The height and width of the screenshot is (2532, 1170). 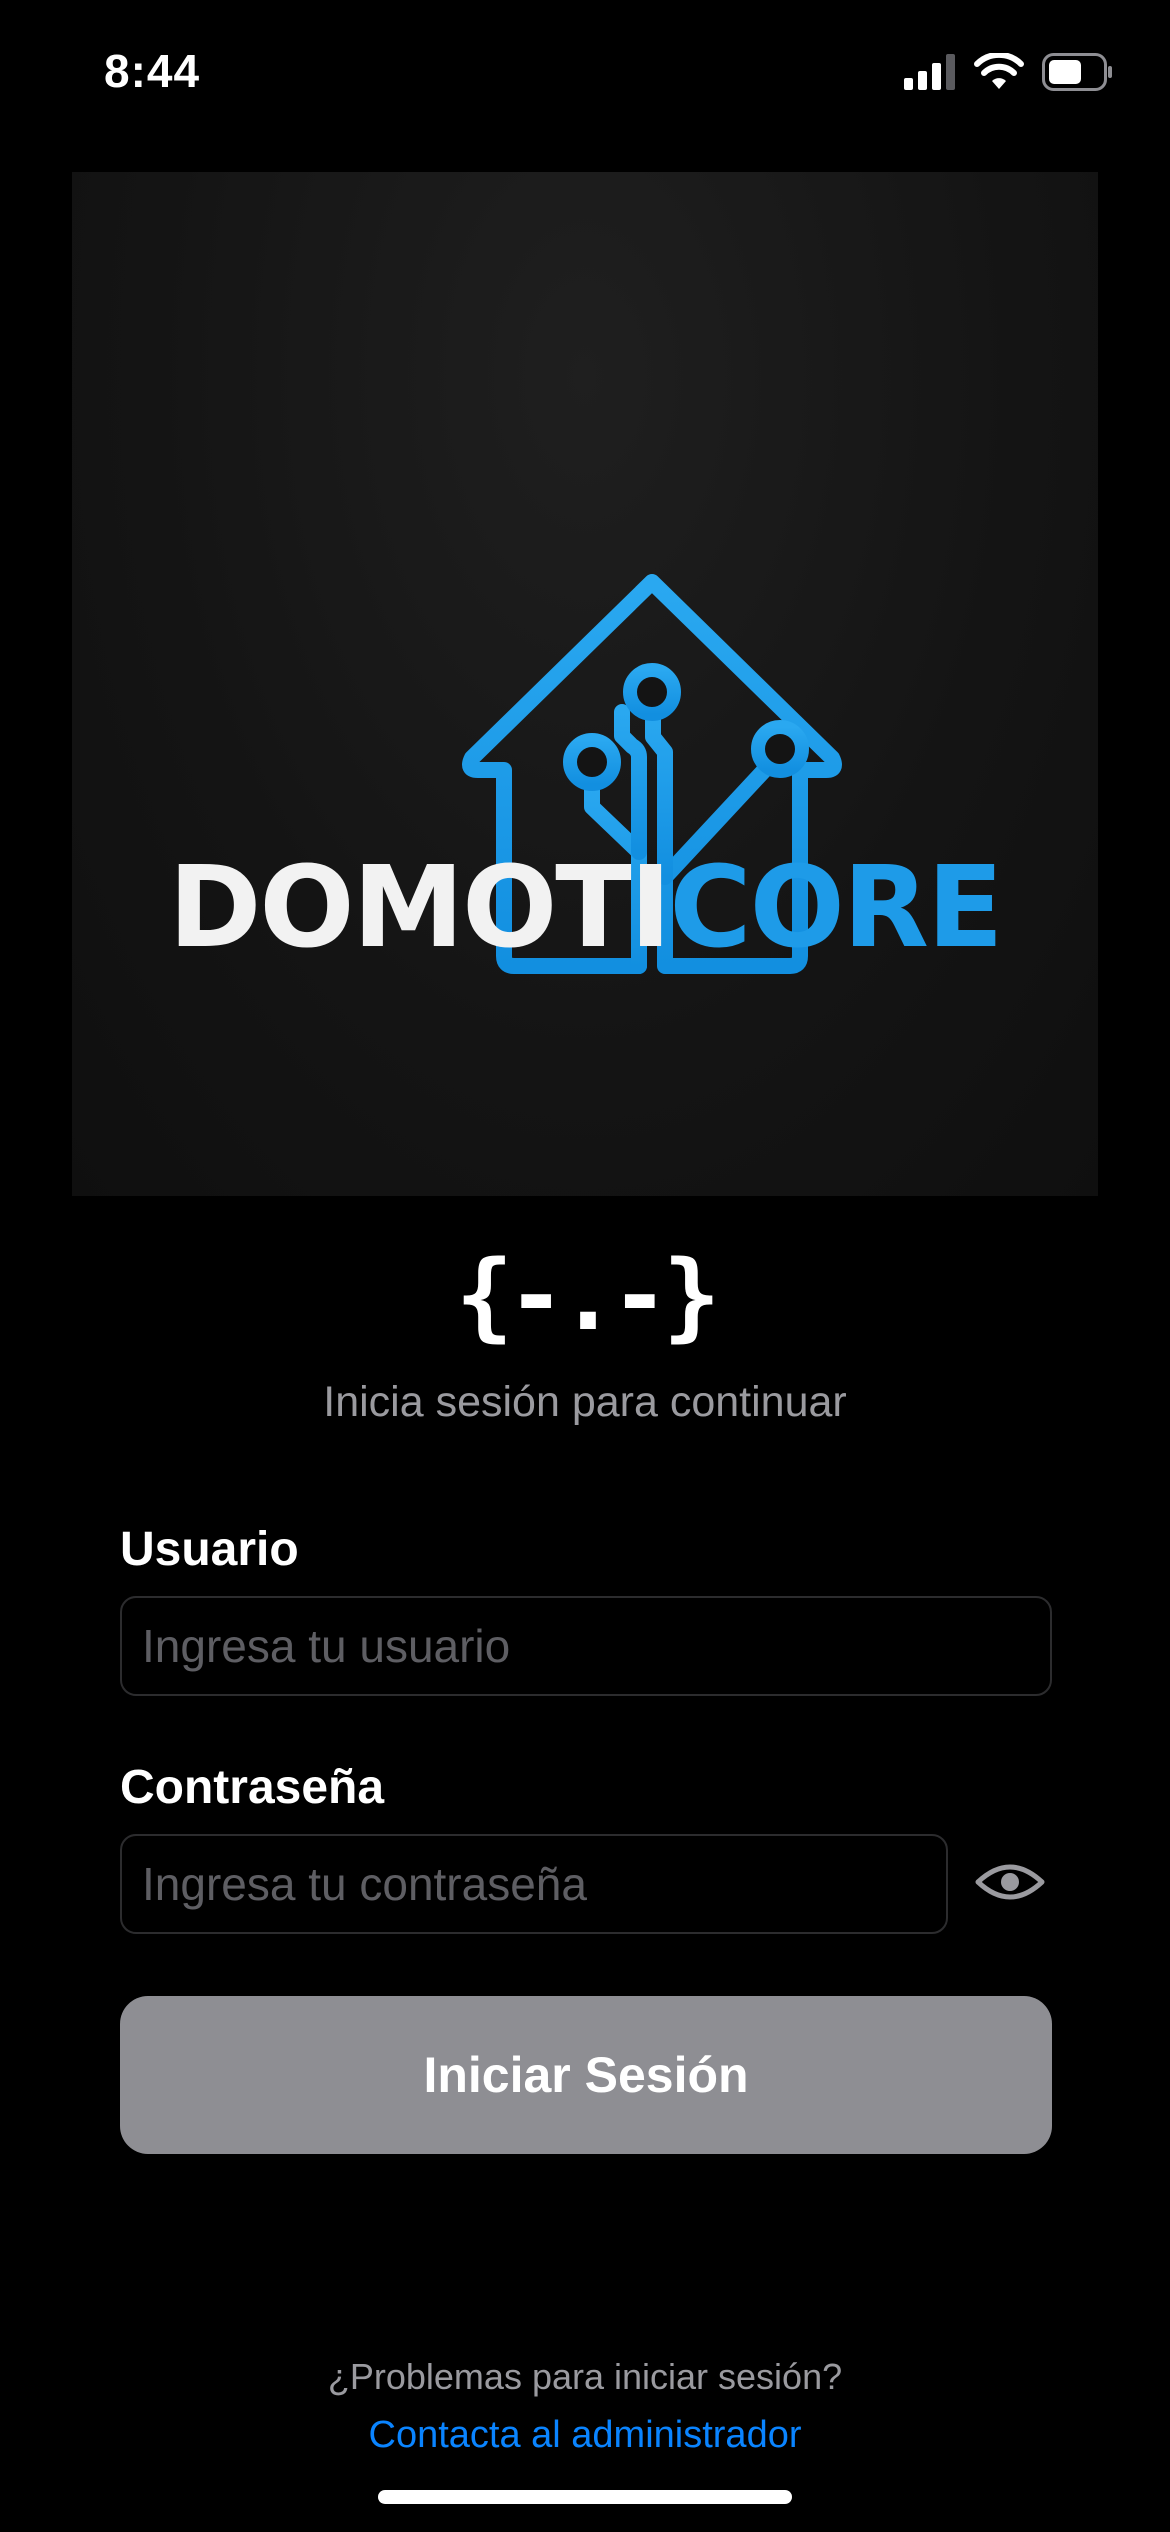 What do you see at coordinates (588, 1296) in the screenshot?
I see `brand-glyph: {-.-}` at bounding box center [588, 1296].